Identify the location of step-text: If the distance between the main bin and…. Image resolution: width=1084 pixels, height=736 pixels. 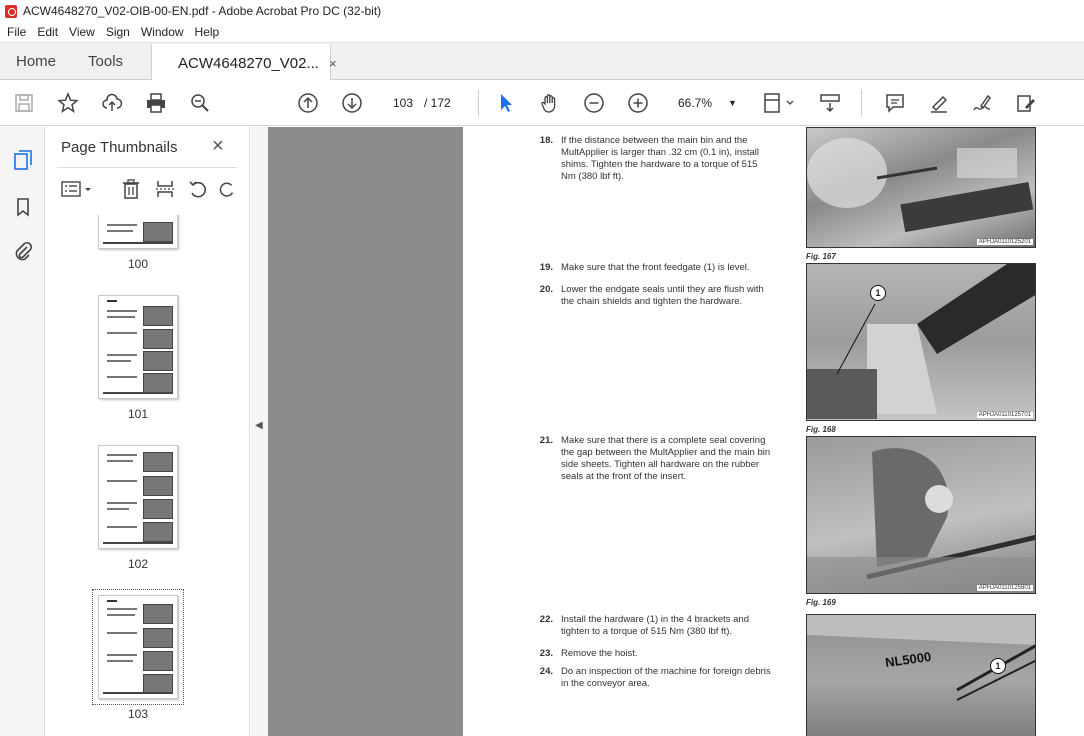
(660, 158).